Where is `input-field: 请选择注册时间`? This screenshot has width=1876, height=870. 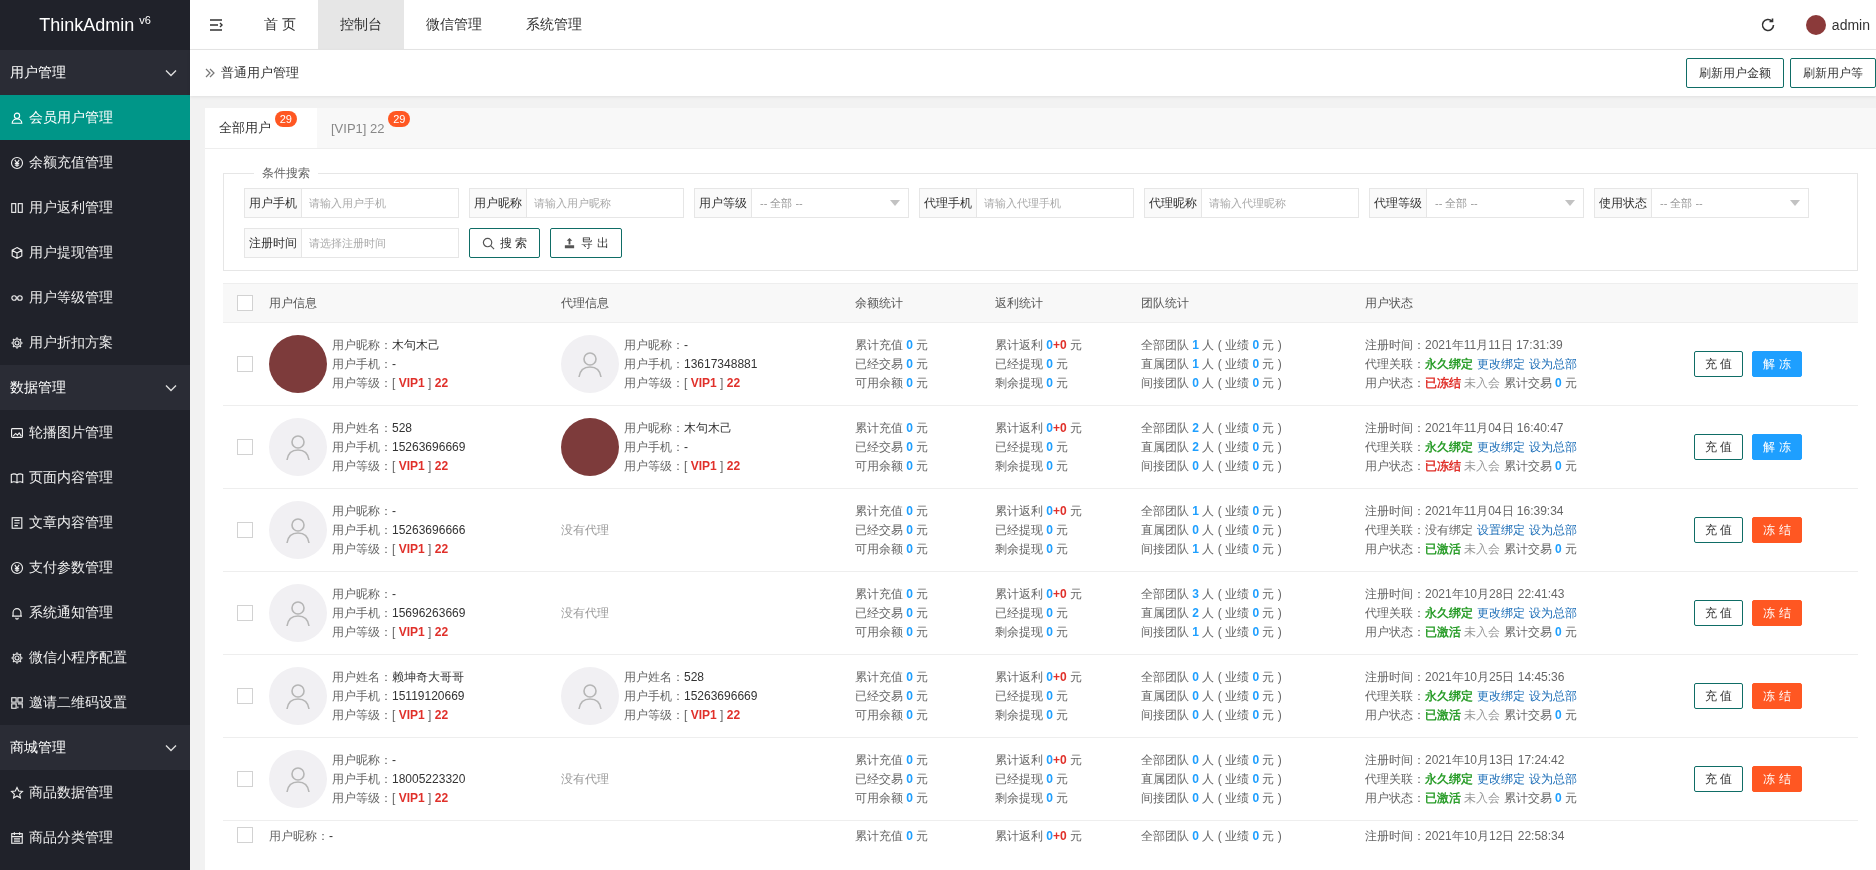
input-field: 请选择注册时间 is located at coordinates (380, 243).